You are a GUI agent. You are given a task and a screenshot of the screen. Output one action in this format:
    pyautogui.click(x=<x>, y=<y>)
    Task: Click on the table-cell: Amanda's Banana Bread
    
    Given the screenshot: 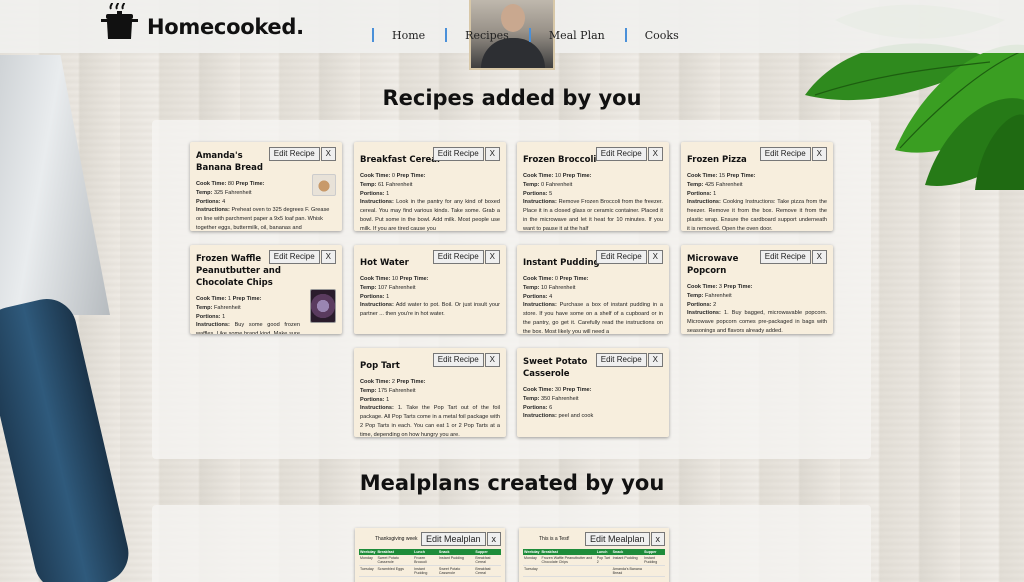 What is the action you would take?
    pyautogui.click(x=627, y=571)
    